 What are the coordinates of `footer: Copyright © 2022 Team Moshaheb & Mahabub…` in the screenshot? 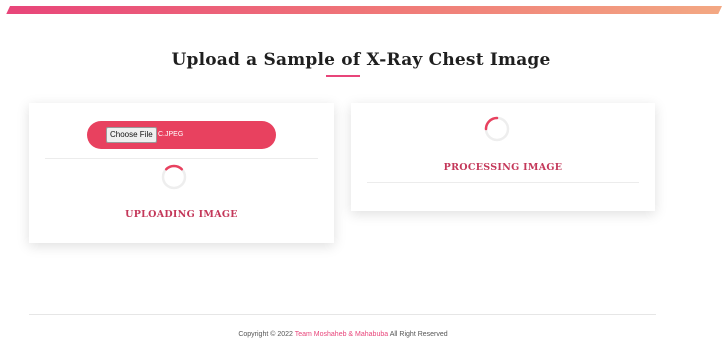 It's located at (343, 334).